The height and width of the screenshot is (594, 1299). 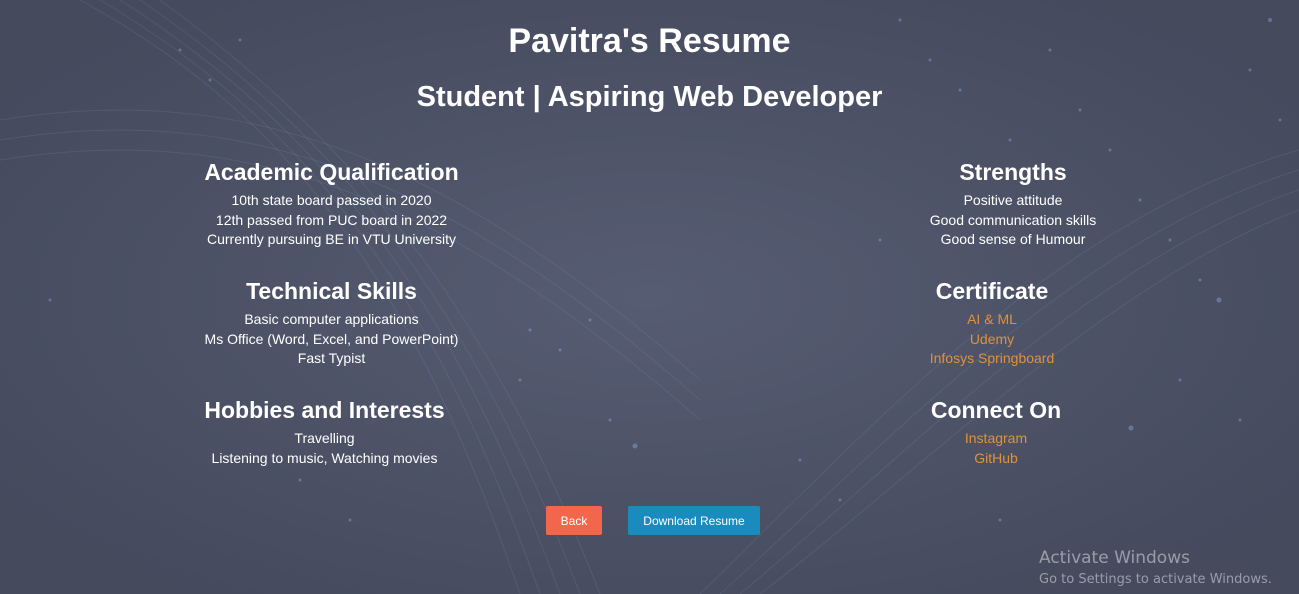 I want to click on hobbies-item: Listening to music, Watching movies, so click(x=324, y=457).